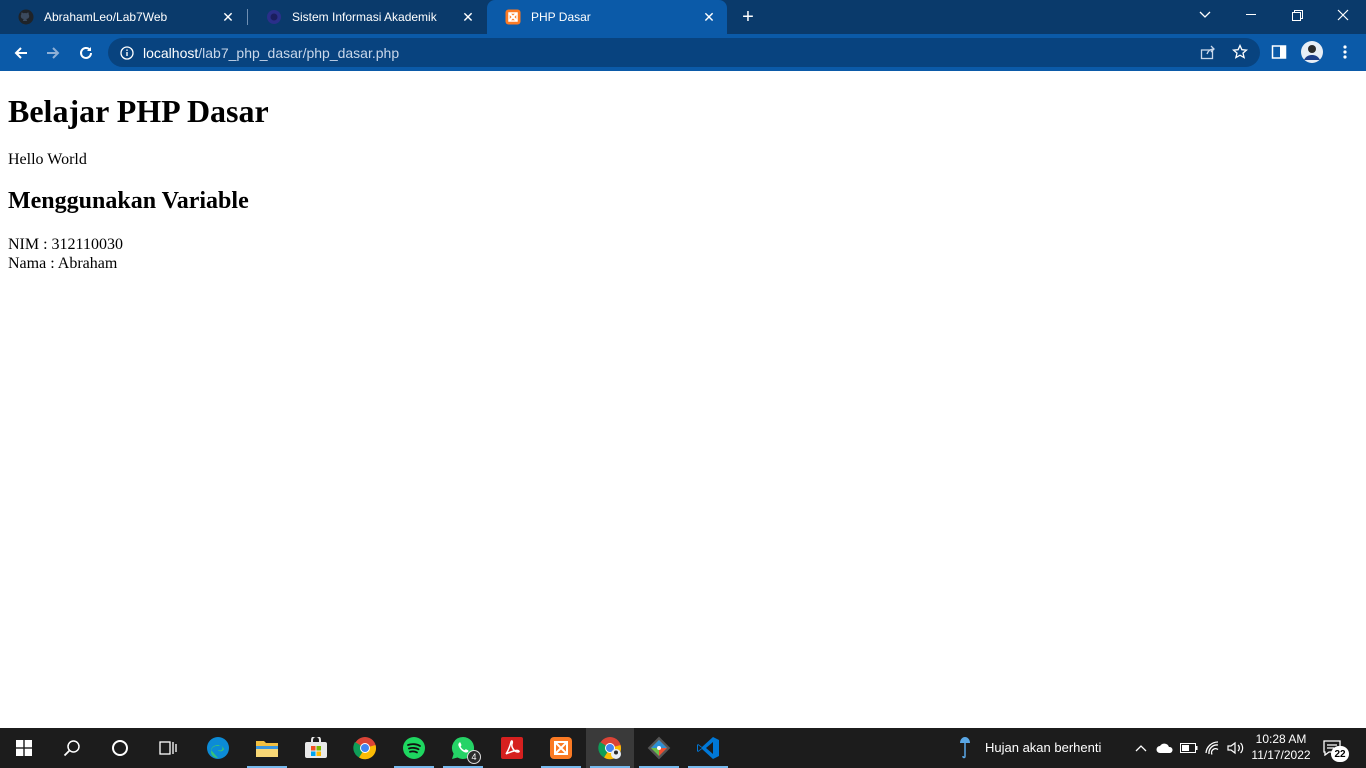 Image resolution: width=1366 pixels, height=768 pixels. I want to click on cortana-icon, so click(120, 748).